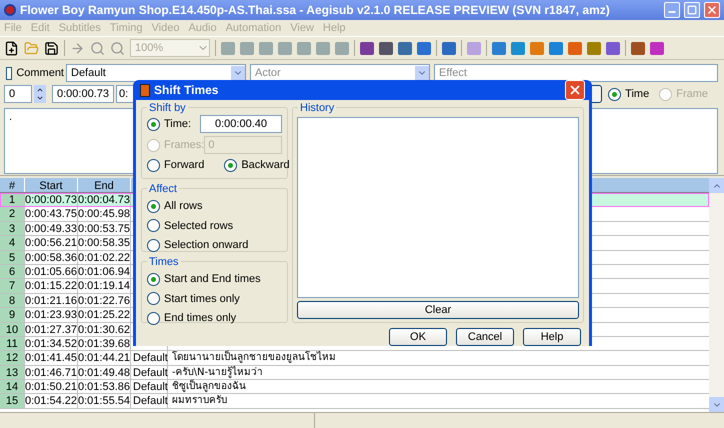  Describe the element at coordinates (12, 315) in the screenshot. I see `row-number-cell: 9` at that location.